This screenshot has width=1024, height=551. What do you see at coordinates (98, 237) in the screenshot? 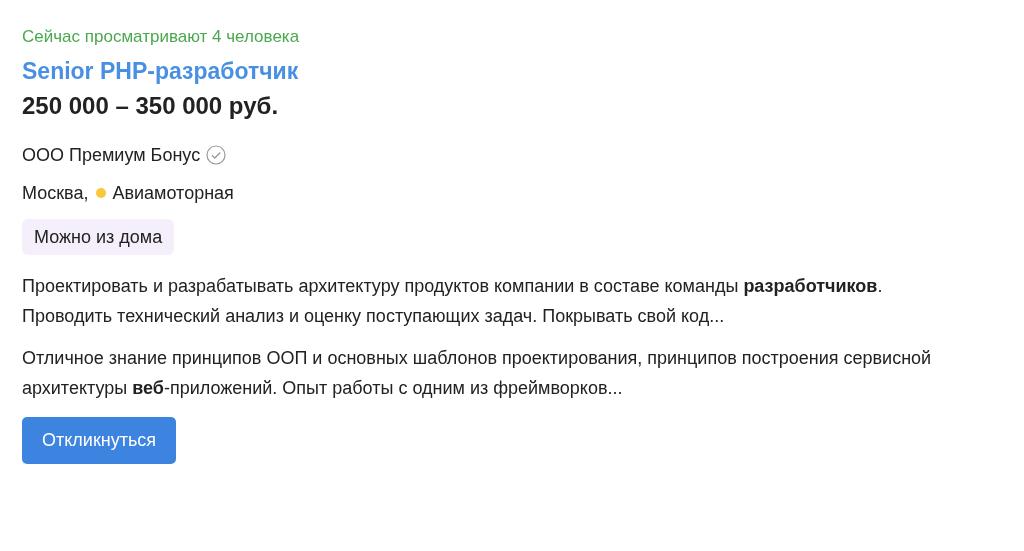
I see `work-format-tag: Можно из дома` at bounding box center [98, 237].